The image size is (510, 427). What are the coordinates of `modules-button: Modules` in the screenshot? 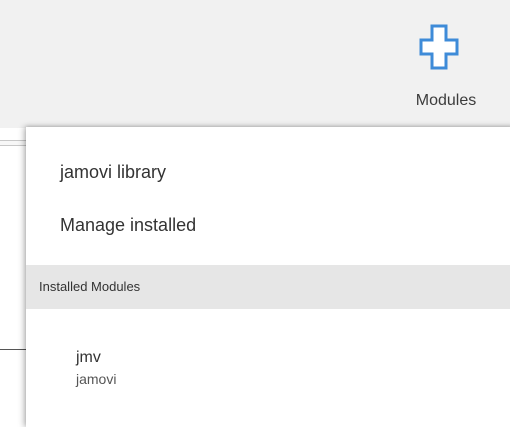 It's located at (446, 67).